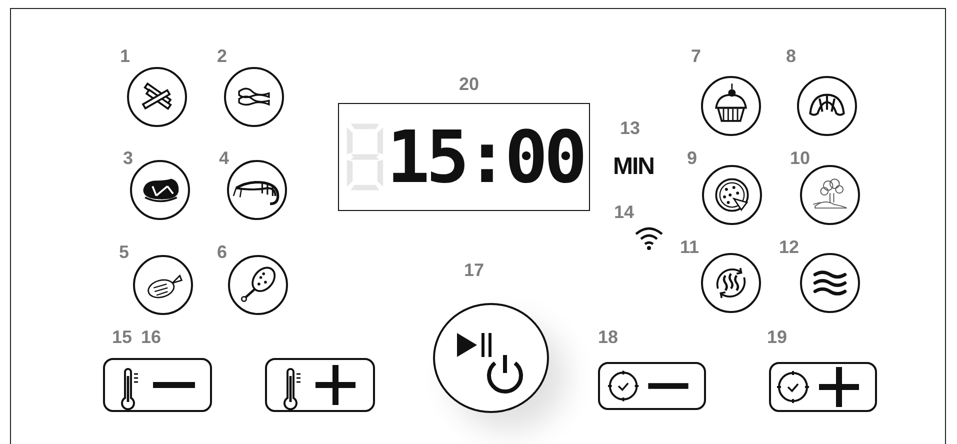  Describe the element at coordinates (696, 56) in the screenshot. I see `callout-number: 7` at that location.